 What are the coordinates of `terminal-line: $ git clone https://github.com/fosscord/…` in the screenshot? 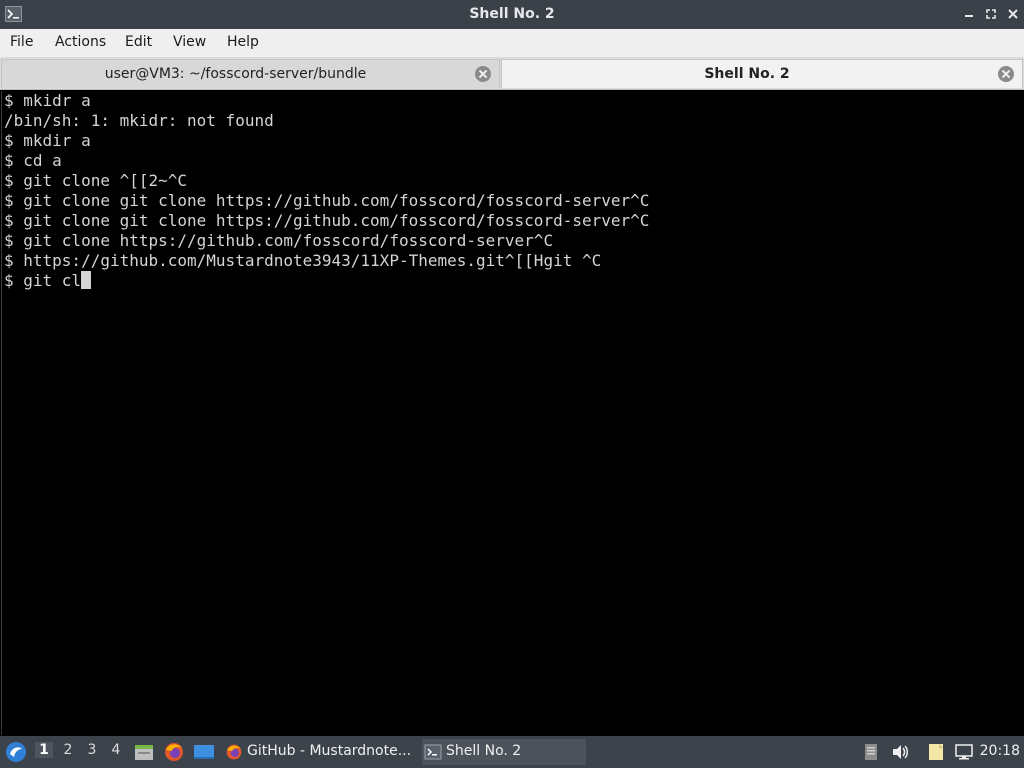 It's located at (279, 240).